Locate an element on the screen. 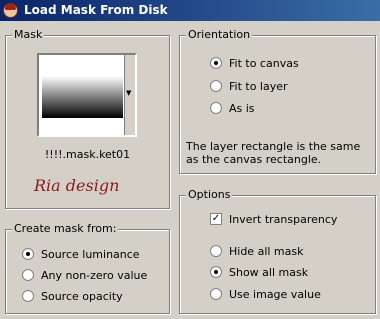  mask-preview-image is located at coordinates (82, 97).